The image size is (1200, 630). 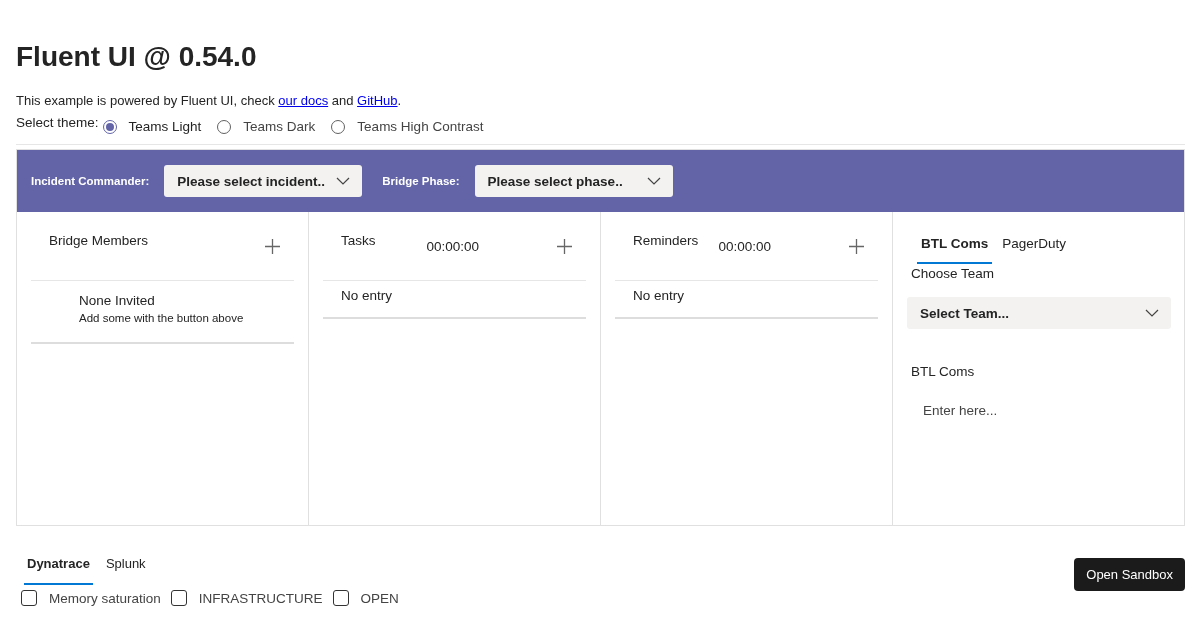 I want to click on panel-title: Bridge Members, so click(x=99, y=240).